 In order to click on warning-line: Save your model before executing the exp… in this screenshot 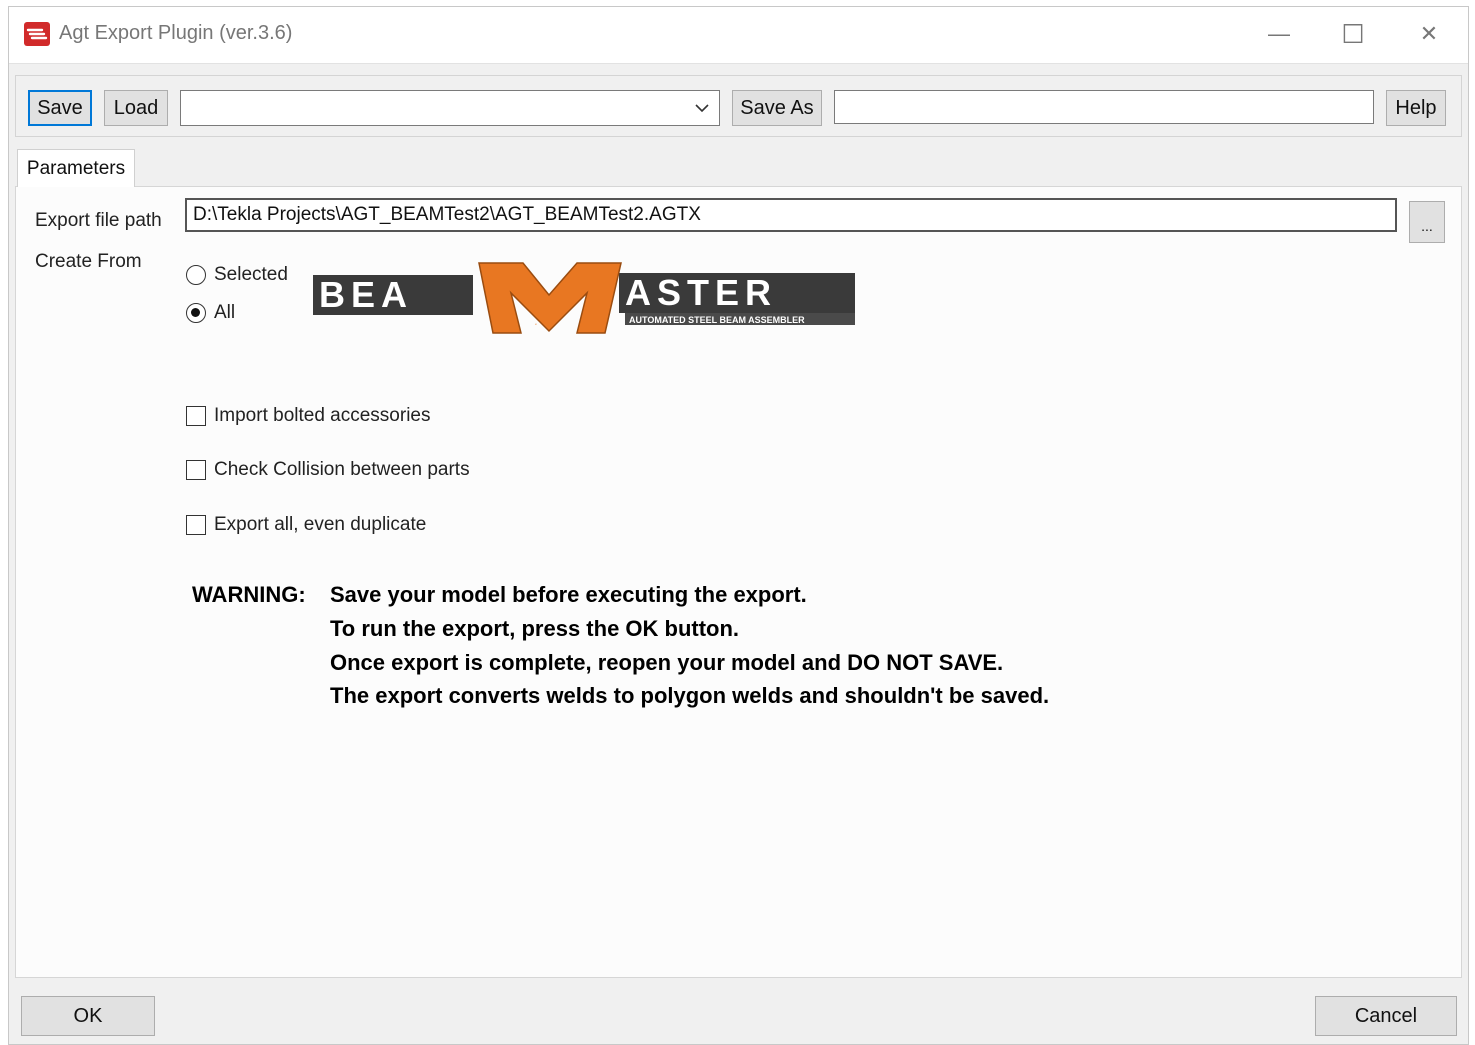, I will do `click(568, 594)`.